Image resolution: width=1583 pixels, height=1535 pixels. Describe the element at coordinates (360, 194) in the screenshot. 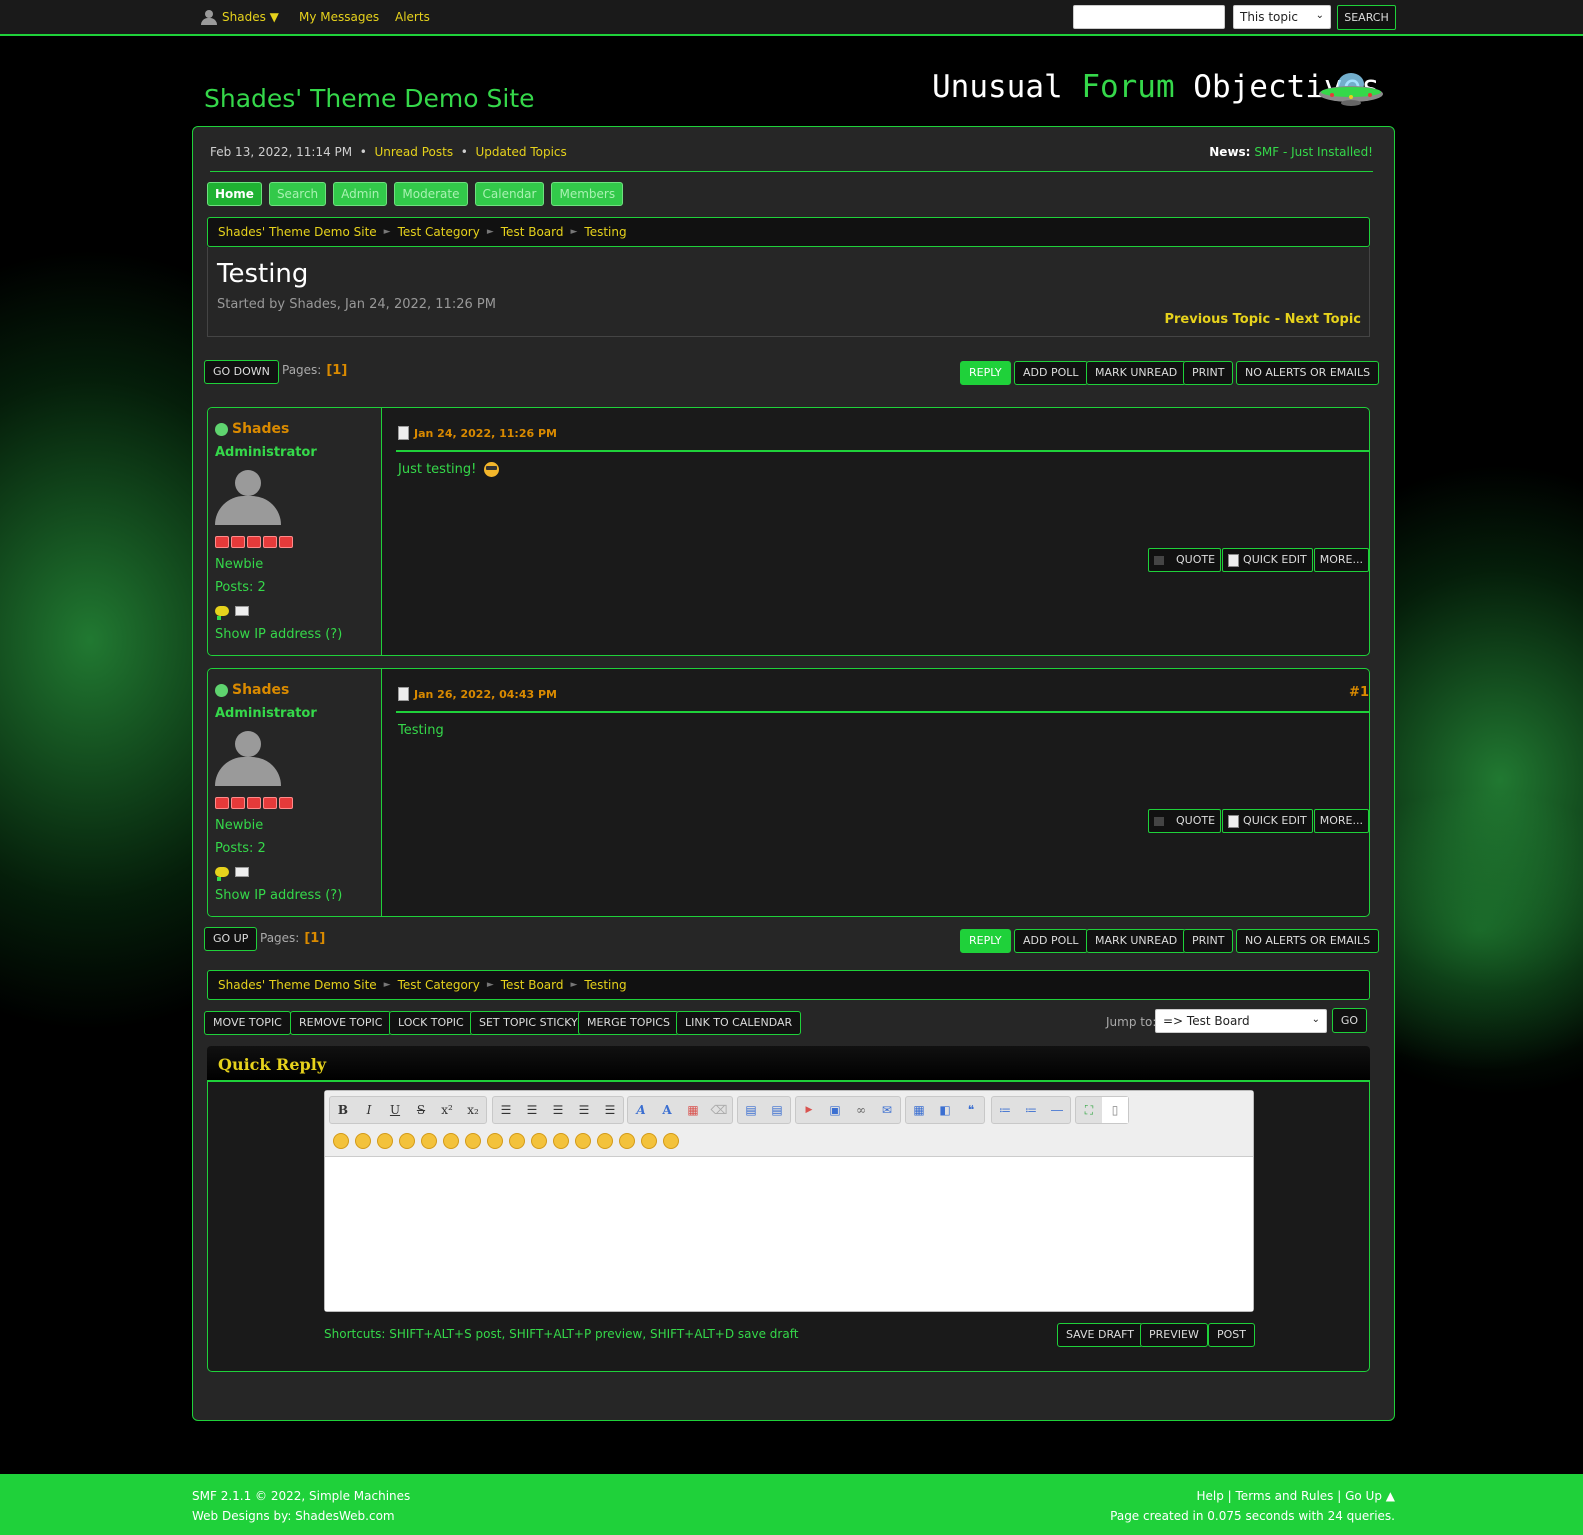

I see `menu-admin: Admin` at that location.